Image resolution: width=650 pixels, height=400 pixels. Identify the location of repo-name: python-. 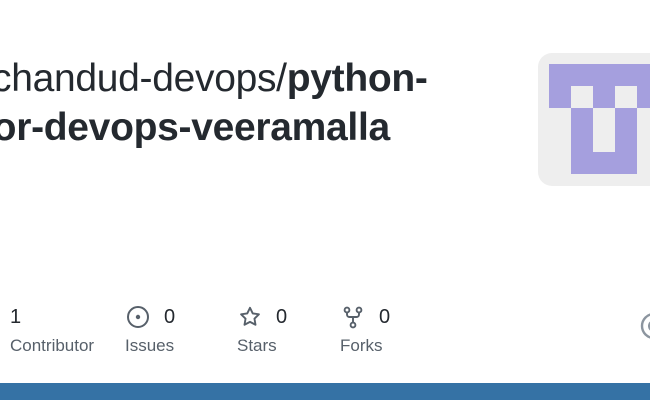
(357, 78).